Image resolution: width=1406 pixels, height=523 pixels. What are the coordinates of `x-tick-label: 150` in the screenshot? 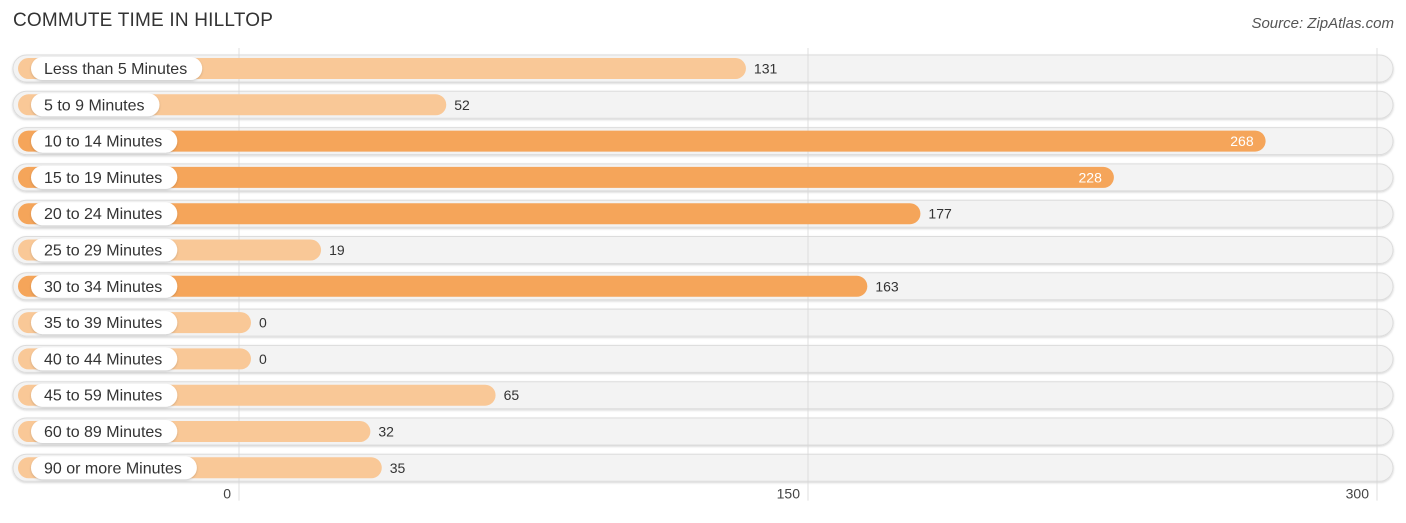 It's located at (789, 494).